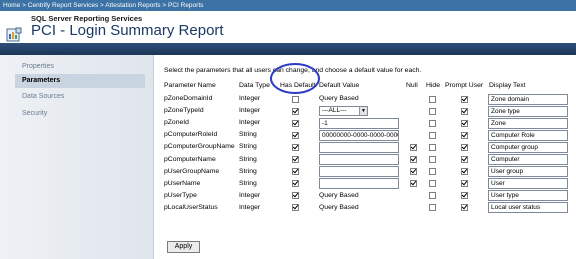  Describe the element at coordinates (528, 111) in the screenshot. I see `display-text-input: Zone type` at that location.